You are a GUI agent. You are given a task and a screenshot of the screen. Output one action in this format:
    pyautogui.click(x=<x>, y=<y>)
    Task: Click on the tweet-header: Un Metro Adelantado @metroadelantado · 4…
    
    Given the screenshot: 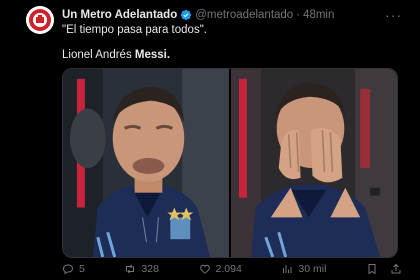 What is the action you would take?
    pyautogui.click(x=198, y=15)
    